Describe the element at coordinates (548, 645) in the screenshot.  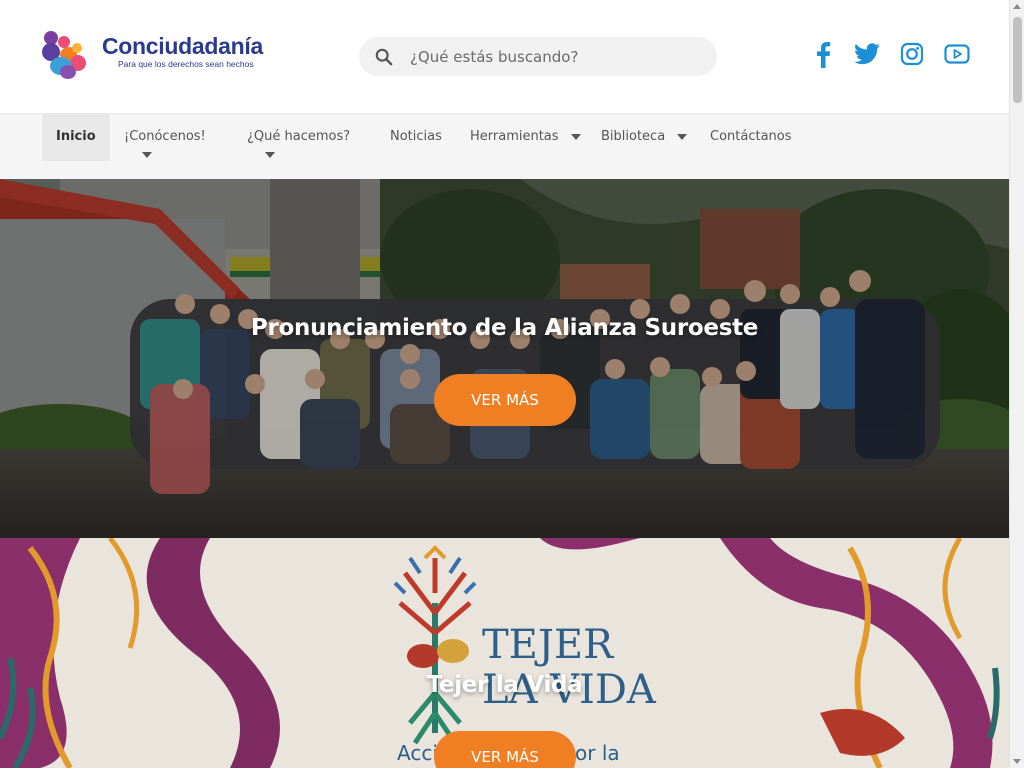
I see `artwork-text: TEJER` at that location.